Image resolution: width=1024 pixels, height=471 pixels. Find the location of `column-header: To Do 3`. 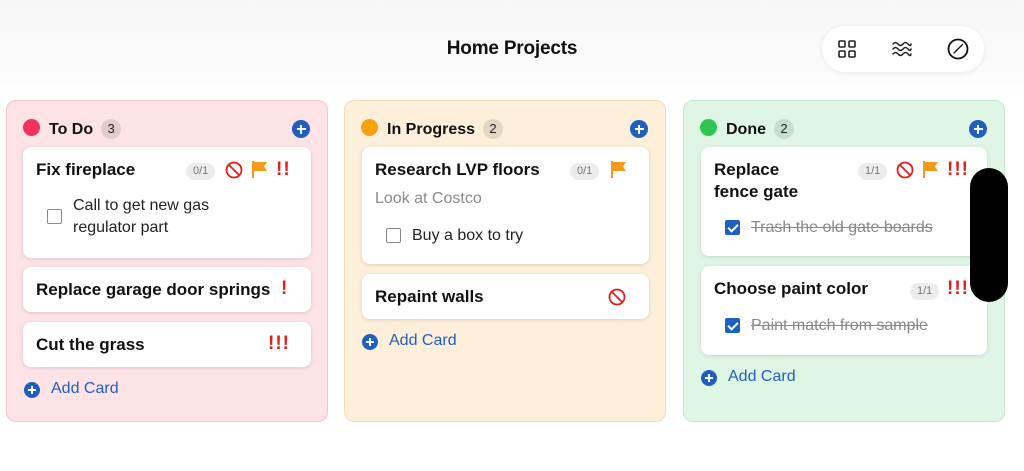

column-header: To Do 3 is located at coordinates (167, 128).